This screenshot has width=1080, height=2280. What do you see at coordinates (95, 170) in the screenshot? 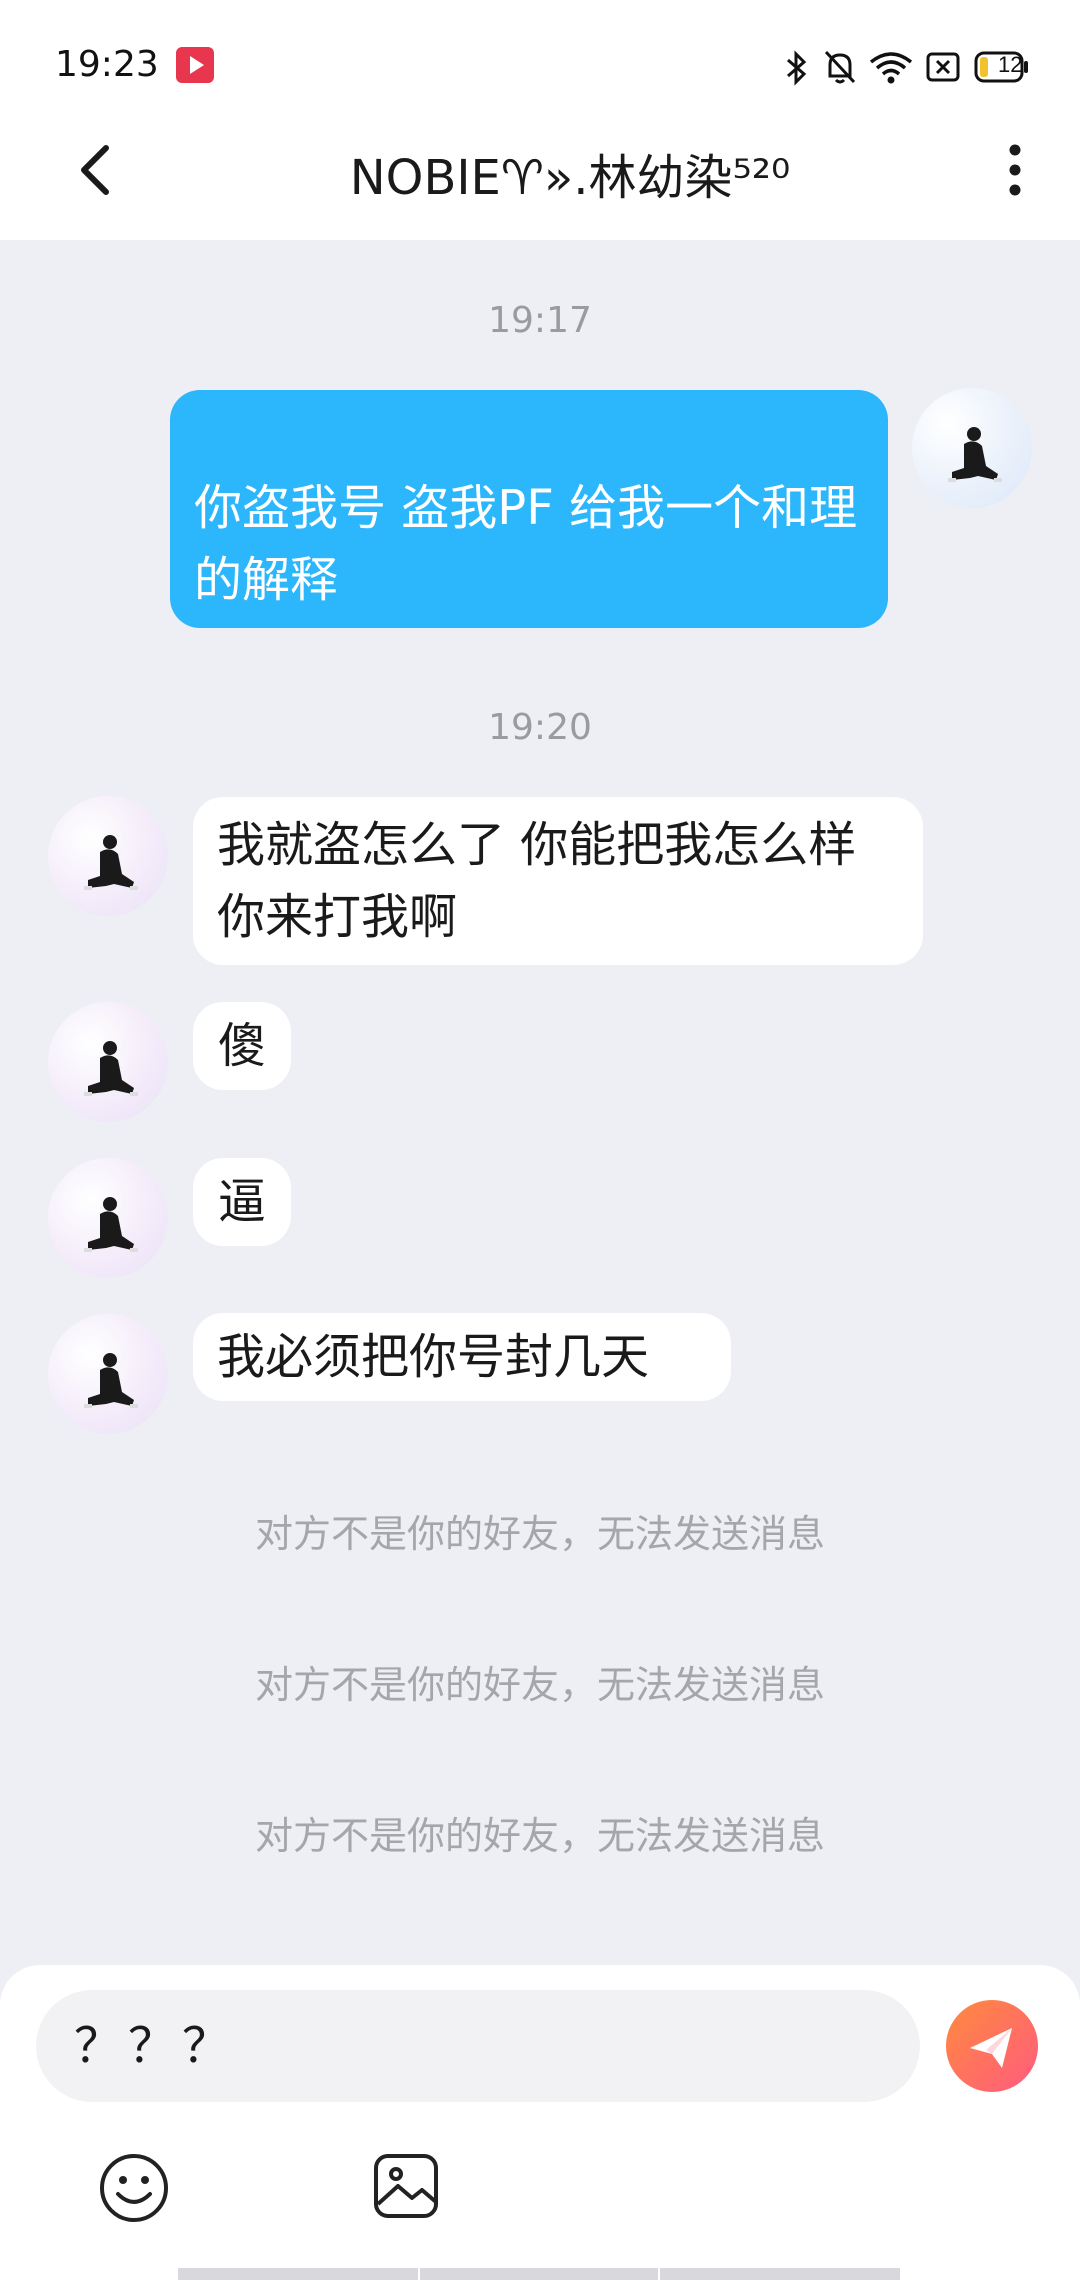
I see `back-arrow-icon` at bounding box center [95, 170].